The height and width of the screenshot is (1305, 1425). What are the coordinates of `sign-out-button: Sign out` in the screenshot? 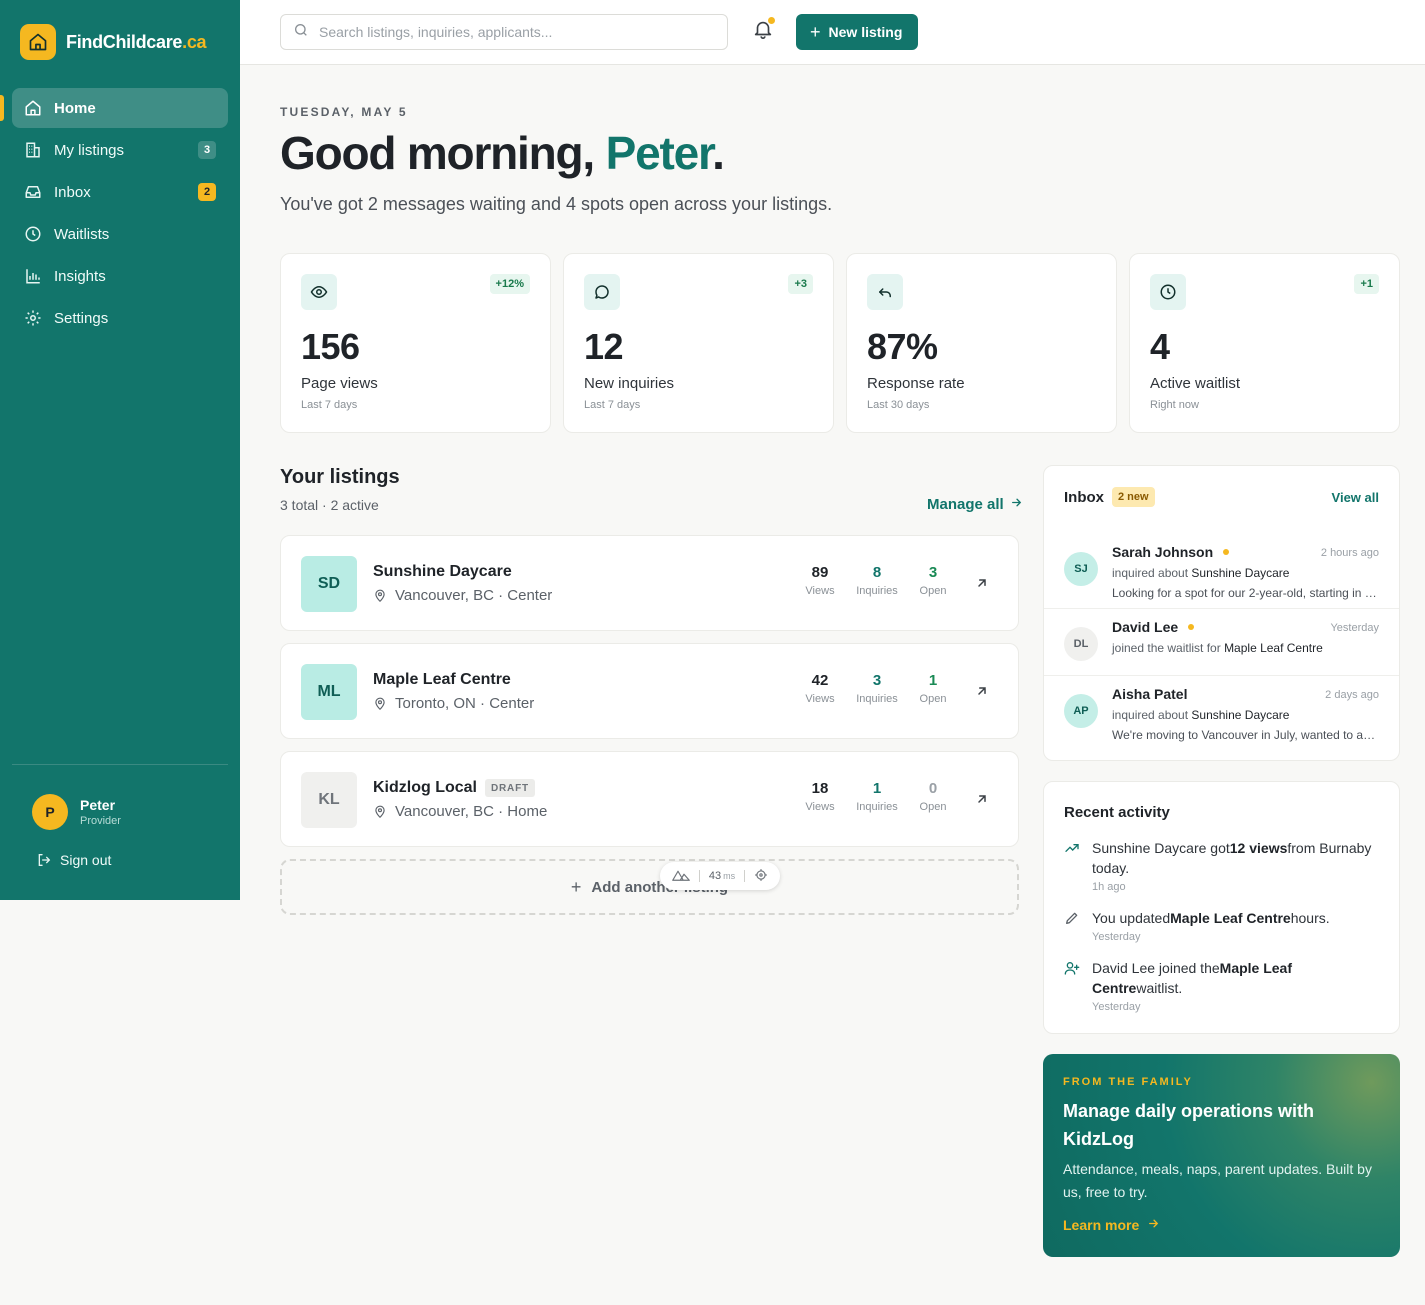 It's located at (73, 860).